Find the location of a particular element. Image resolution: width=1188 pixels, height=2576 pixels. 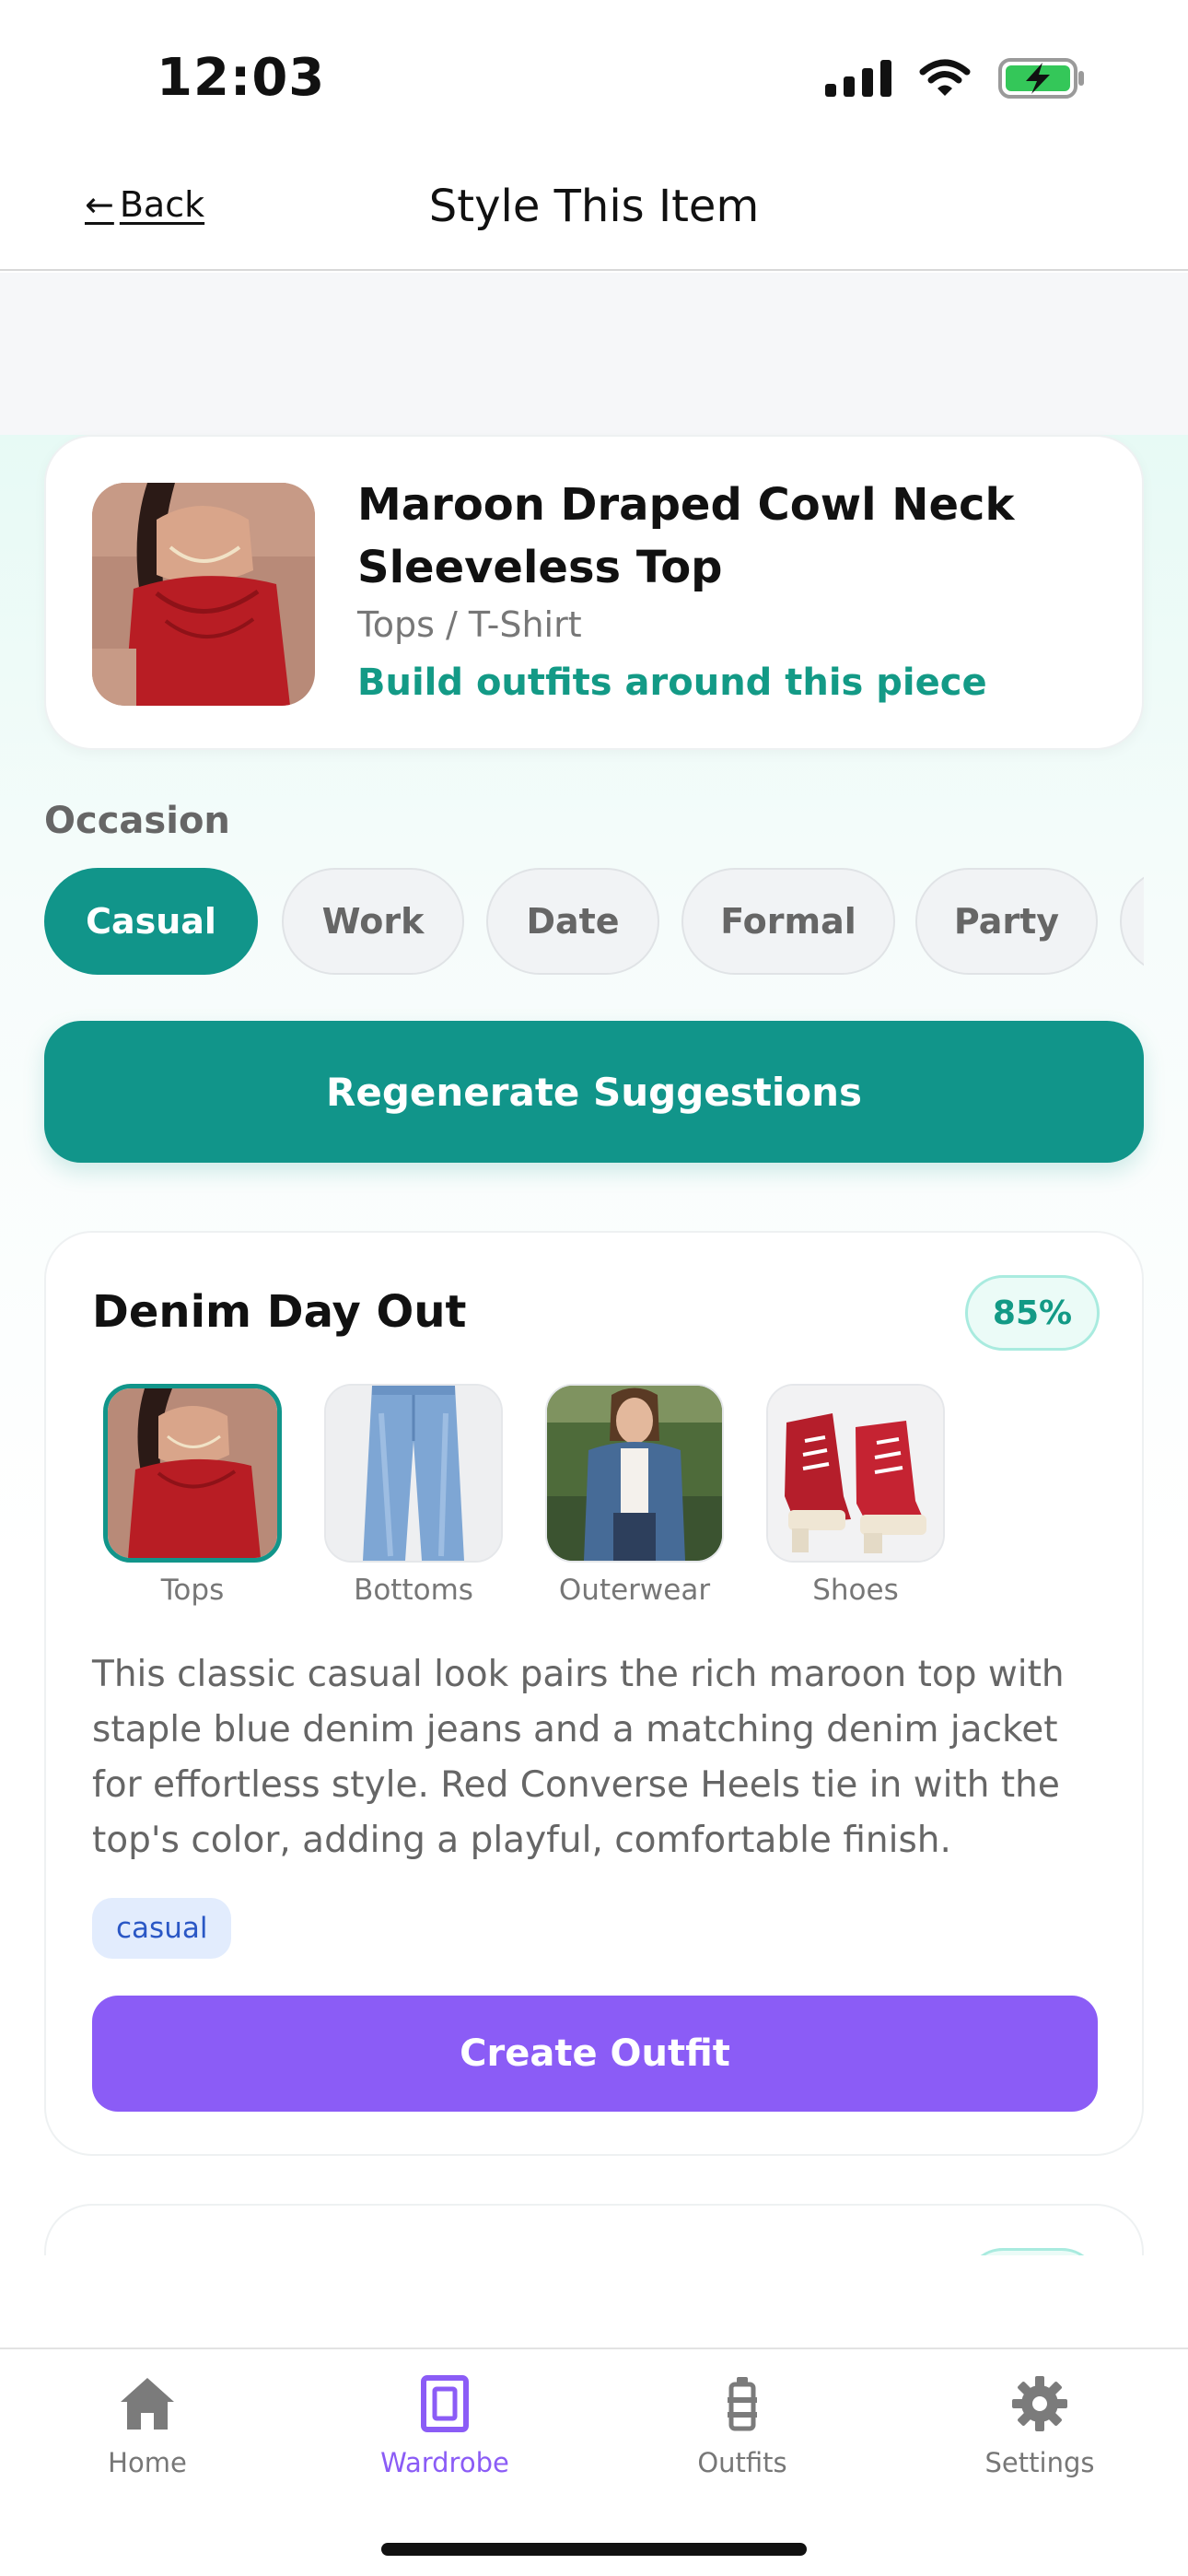

maroon-top-photo is located at coordinates (192, 1473).